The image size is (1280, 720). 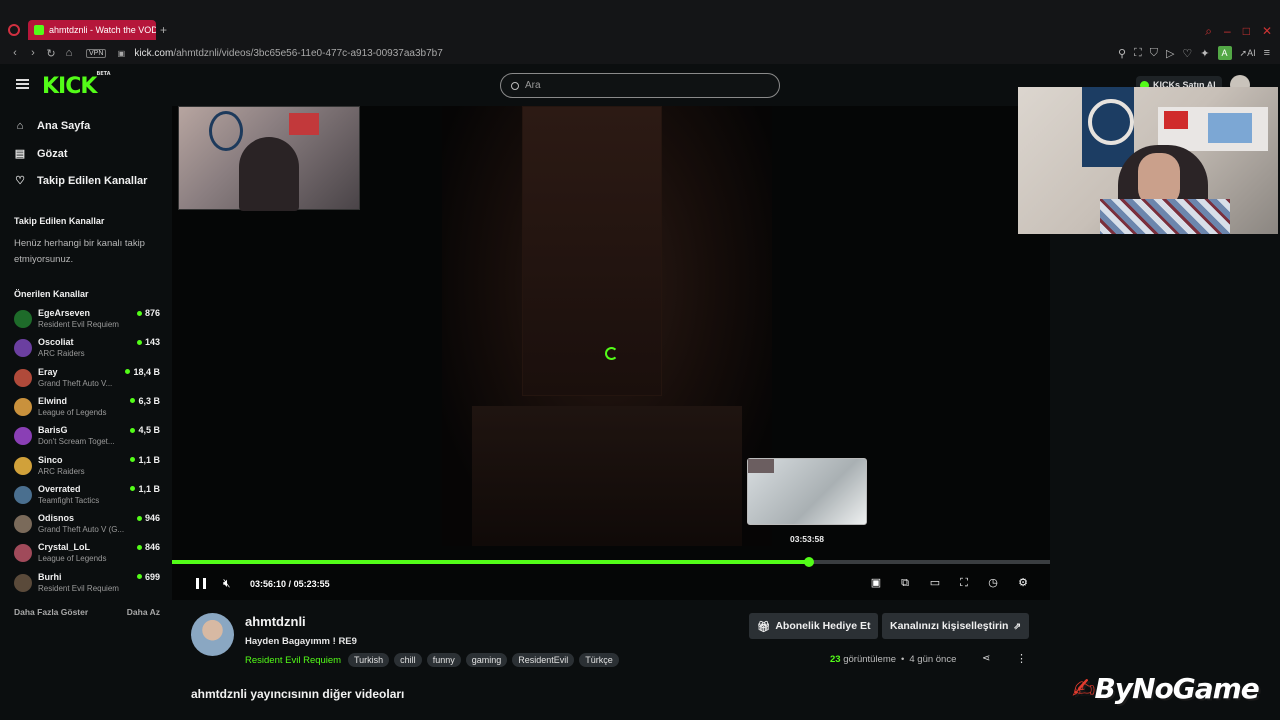 What do you see at coordinates (22, 84) in the screenshot?
I see `hamburger-menu-icon` at bounding box center [22, 84].